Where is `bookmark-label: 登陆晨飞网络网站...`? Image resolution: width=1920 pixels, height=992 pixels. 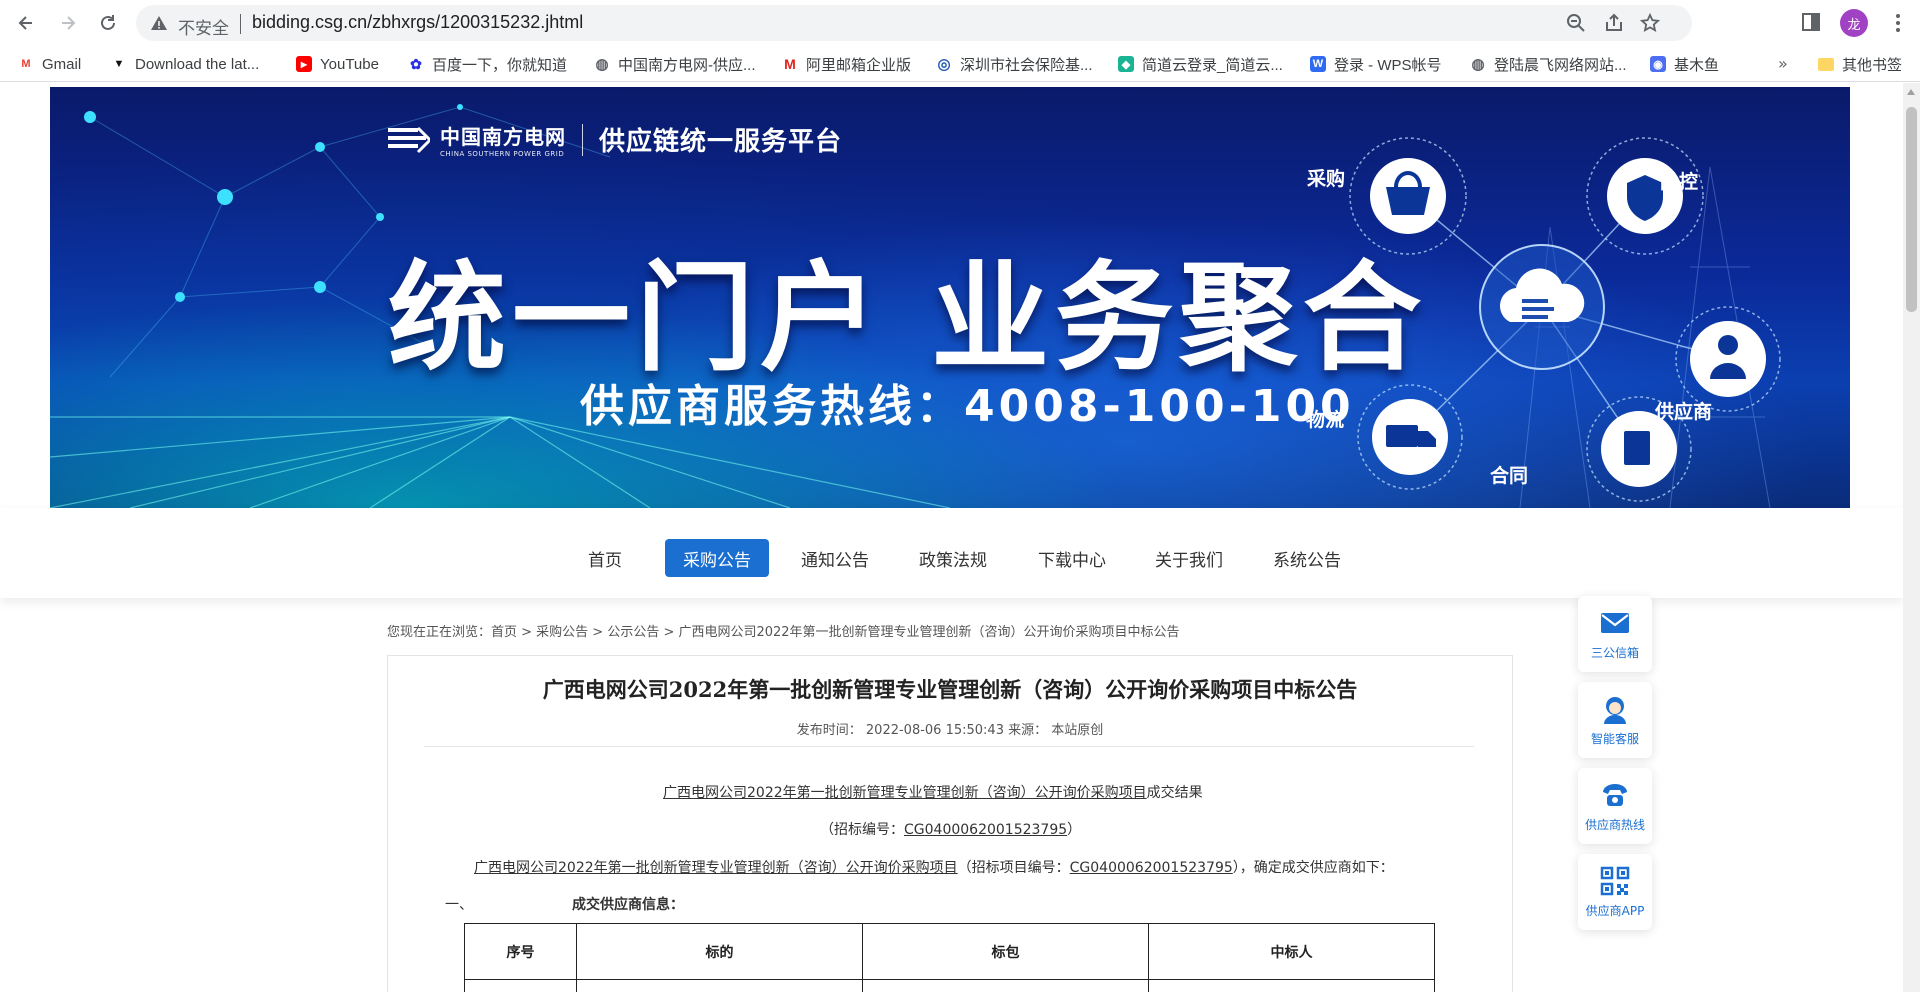
bookmark-label: 登陆晨飞网络网站... is located at coordinates (1560, 65).